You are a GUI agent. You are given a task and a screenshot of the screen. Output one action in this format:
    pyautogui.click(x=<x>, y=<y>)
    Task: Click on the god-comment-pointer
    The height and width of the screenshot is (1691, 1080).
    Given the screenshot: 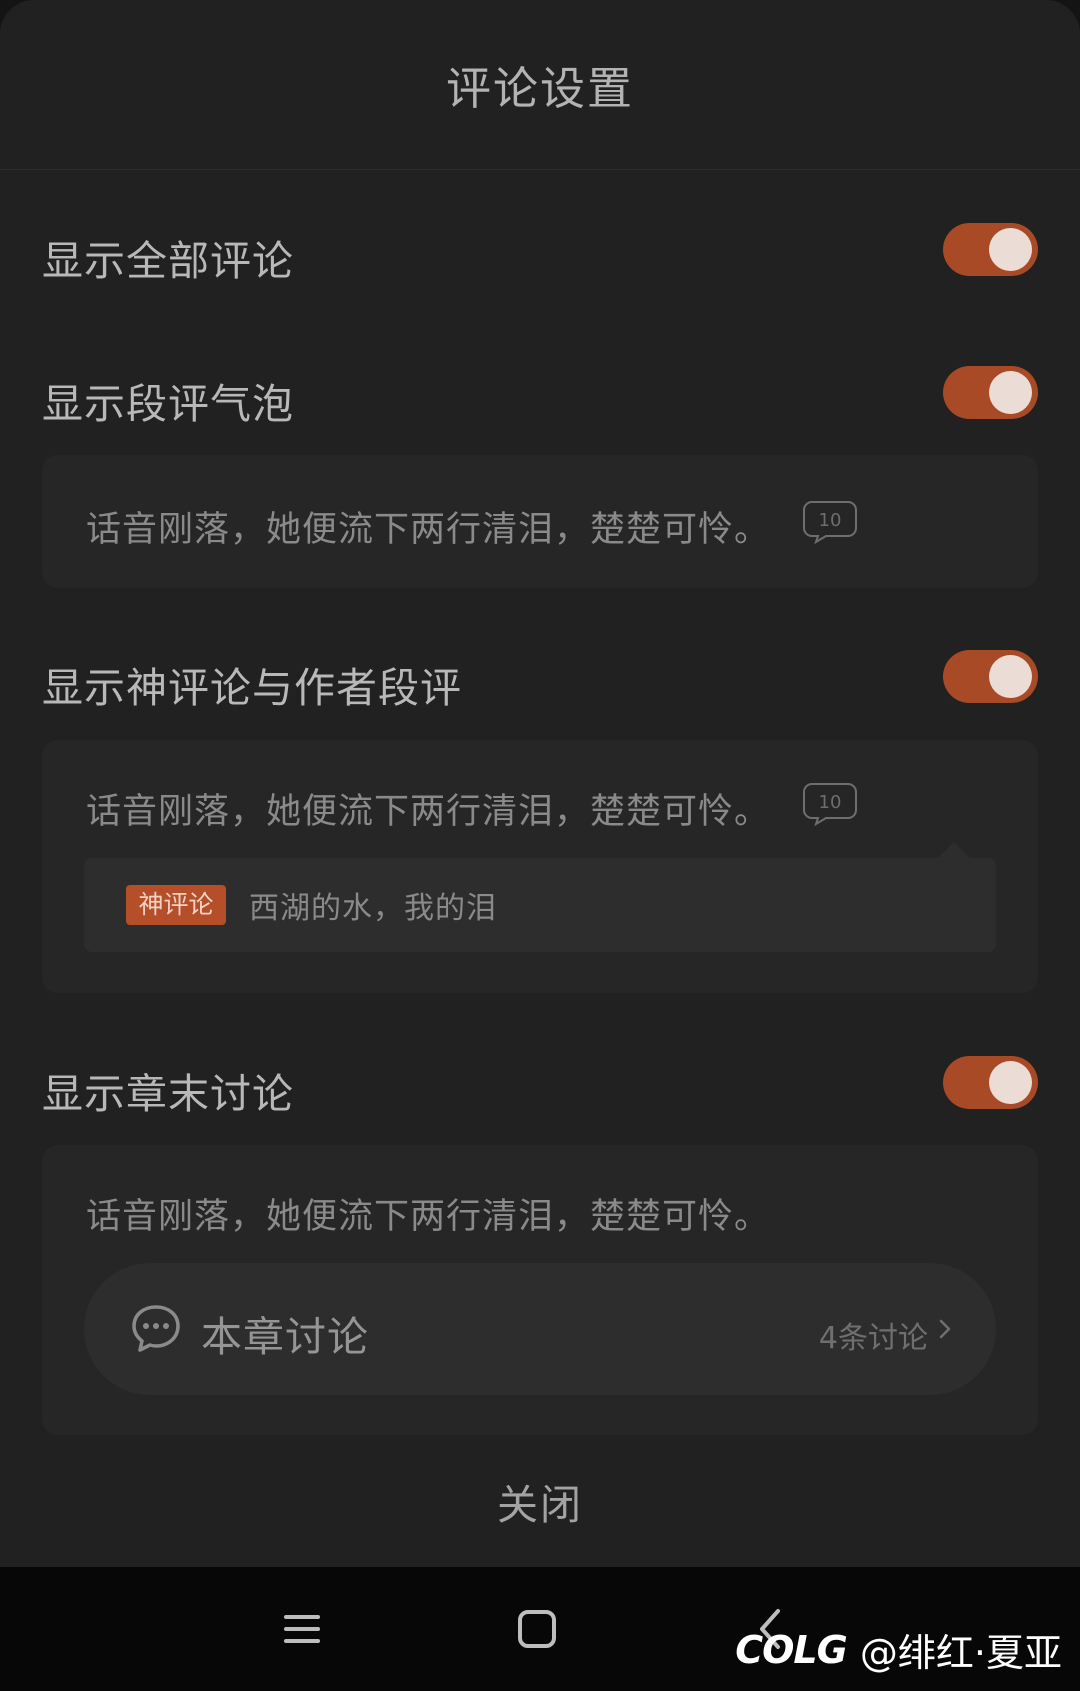 What is the action you would take?
    pyautogui.click(x=954, y=850)
    